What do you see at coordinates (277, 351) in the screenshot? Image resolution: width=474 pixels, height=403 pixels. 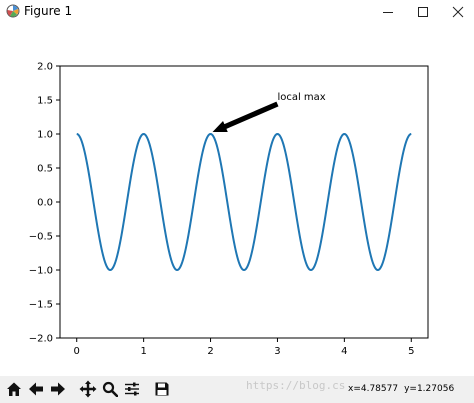 I see `x-tick-label: 3` at bounding box center [277, 351].